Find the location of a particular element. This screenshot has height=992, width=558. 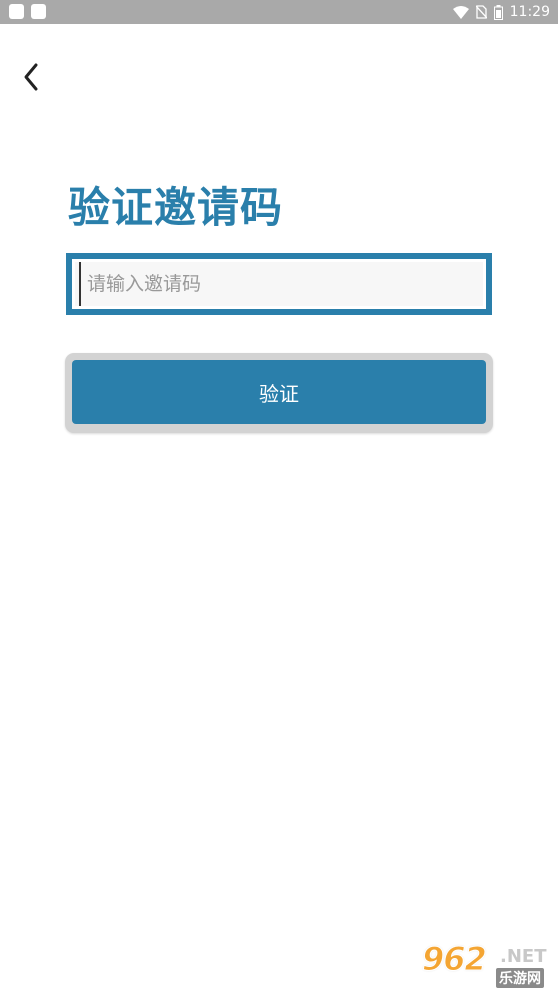

invite-code-field is located at coordinates (279, 284).